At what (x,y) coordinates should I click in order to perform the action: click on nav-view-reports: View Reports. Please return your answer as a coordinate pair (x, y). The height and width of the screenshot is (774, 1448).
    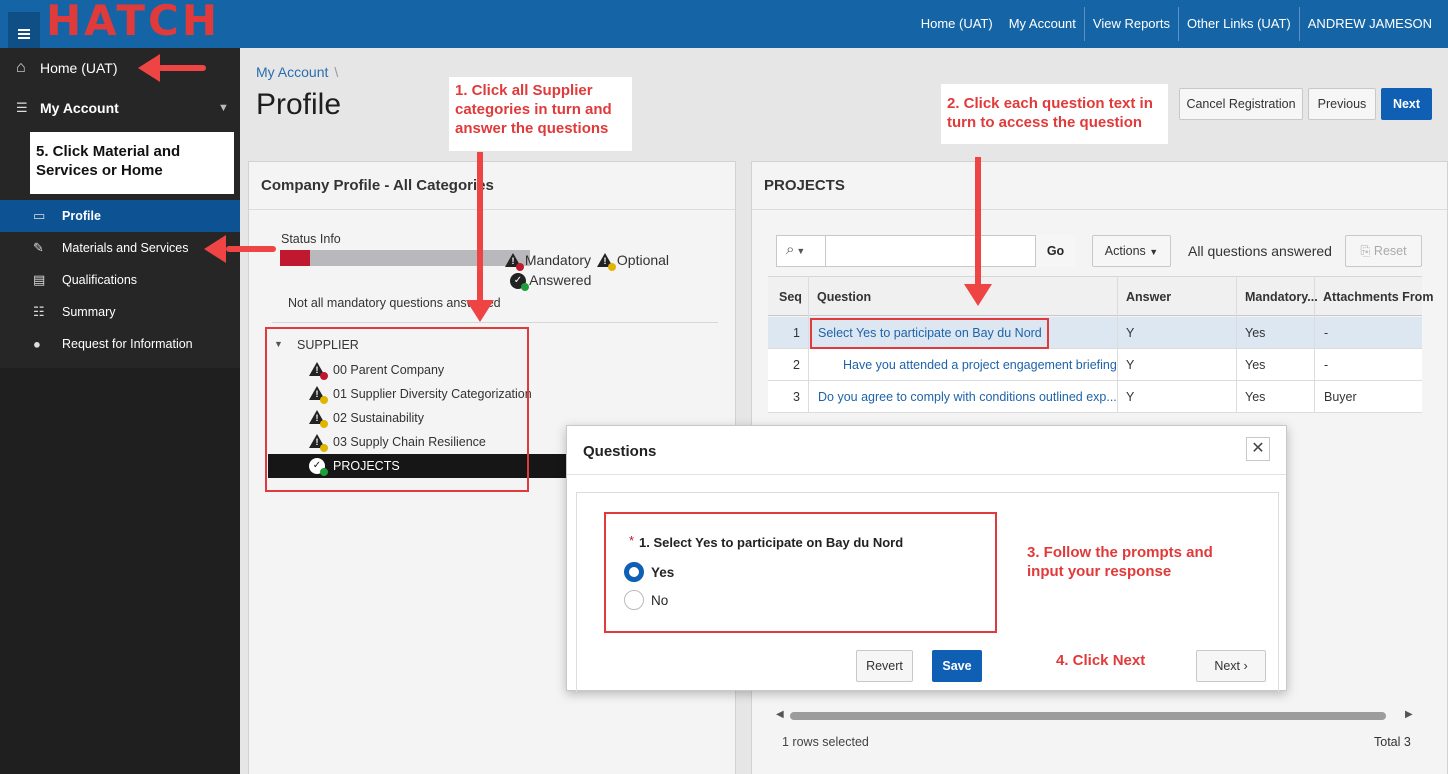
    Looking at the image, I should click on (1130, 24).